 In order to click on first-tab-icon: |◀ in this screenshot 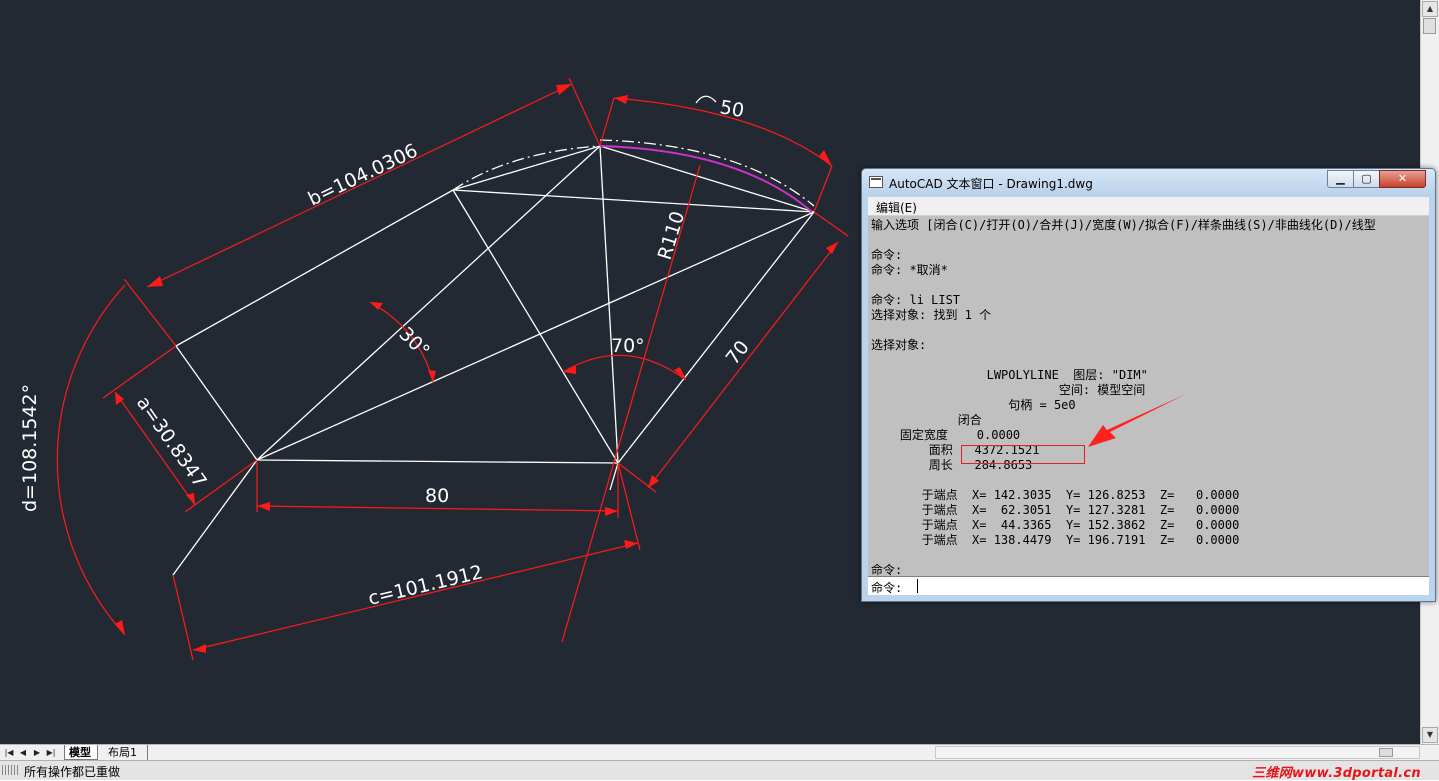, I will do `click(9, 752)`.